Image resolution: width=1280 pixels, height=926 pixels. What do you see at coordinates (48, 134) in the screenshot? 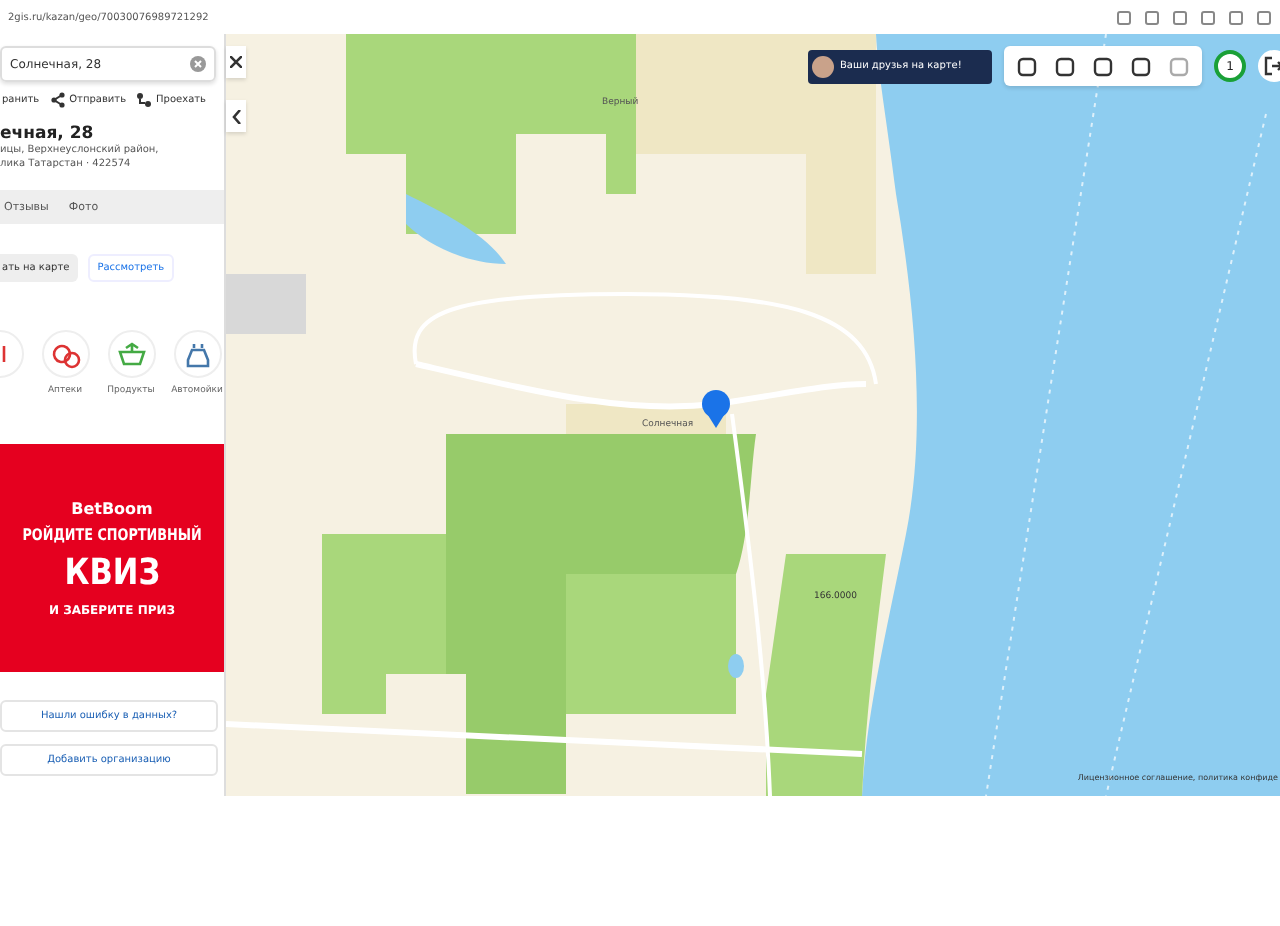
I see `place-title: ечная, 28` at bounding box center [48, 134].